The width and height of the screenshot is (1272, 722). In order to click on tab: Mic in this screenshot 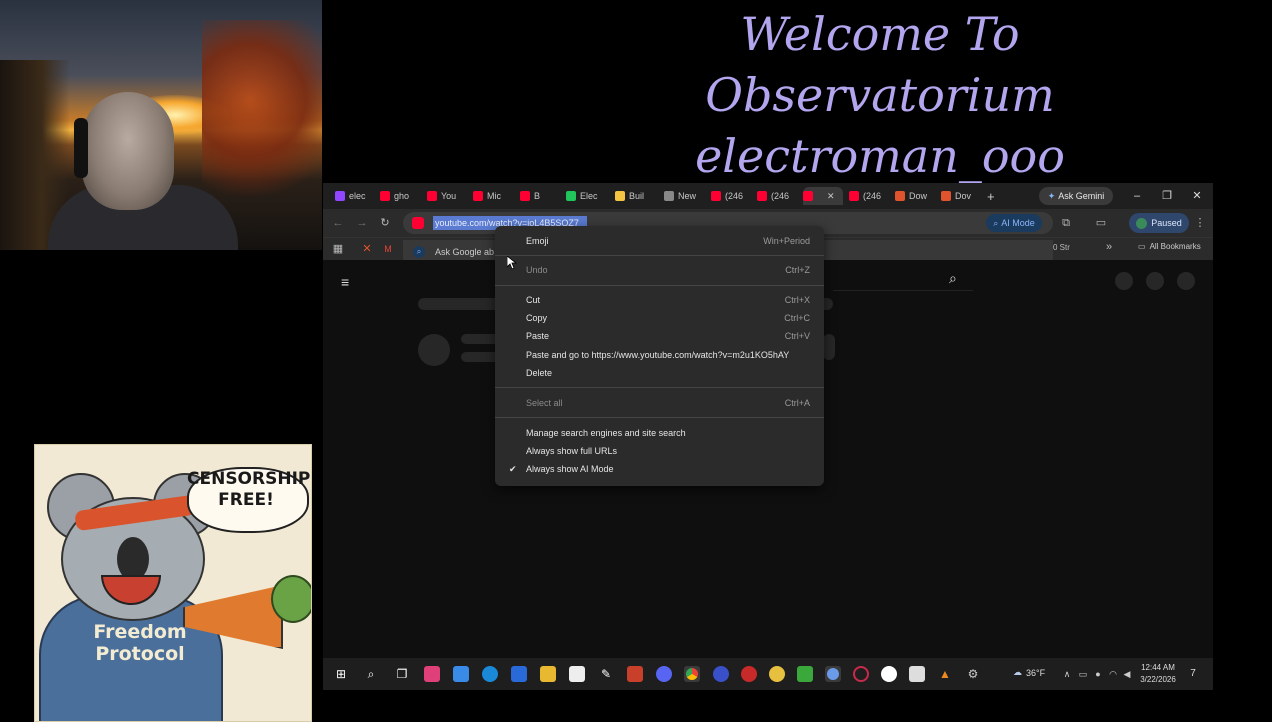, I will do `click(493, 196)`.